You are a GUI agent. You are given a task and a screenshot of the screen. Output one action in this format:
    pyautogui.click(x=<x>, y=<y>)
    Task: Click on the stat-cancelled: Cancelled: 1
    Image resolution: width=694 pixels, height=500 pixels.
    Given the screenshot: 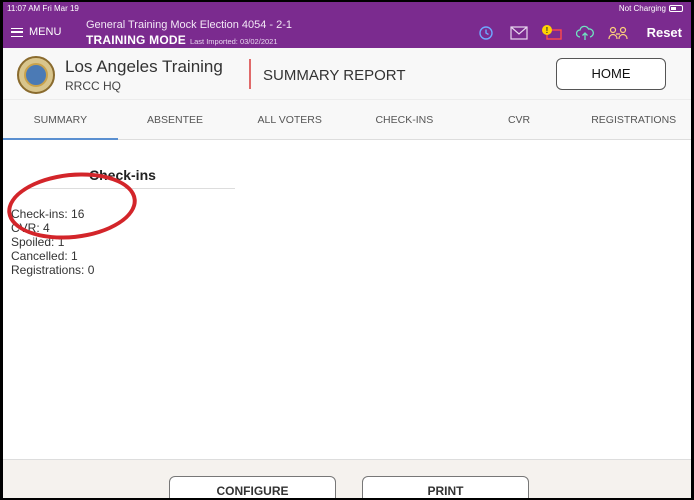 What is the action you would take?
    pyautogui.click(x=44, y=256)
    